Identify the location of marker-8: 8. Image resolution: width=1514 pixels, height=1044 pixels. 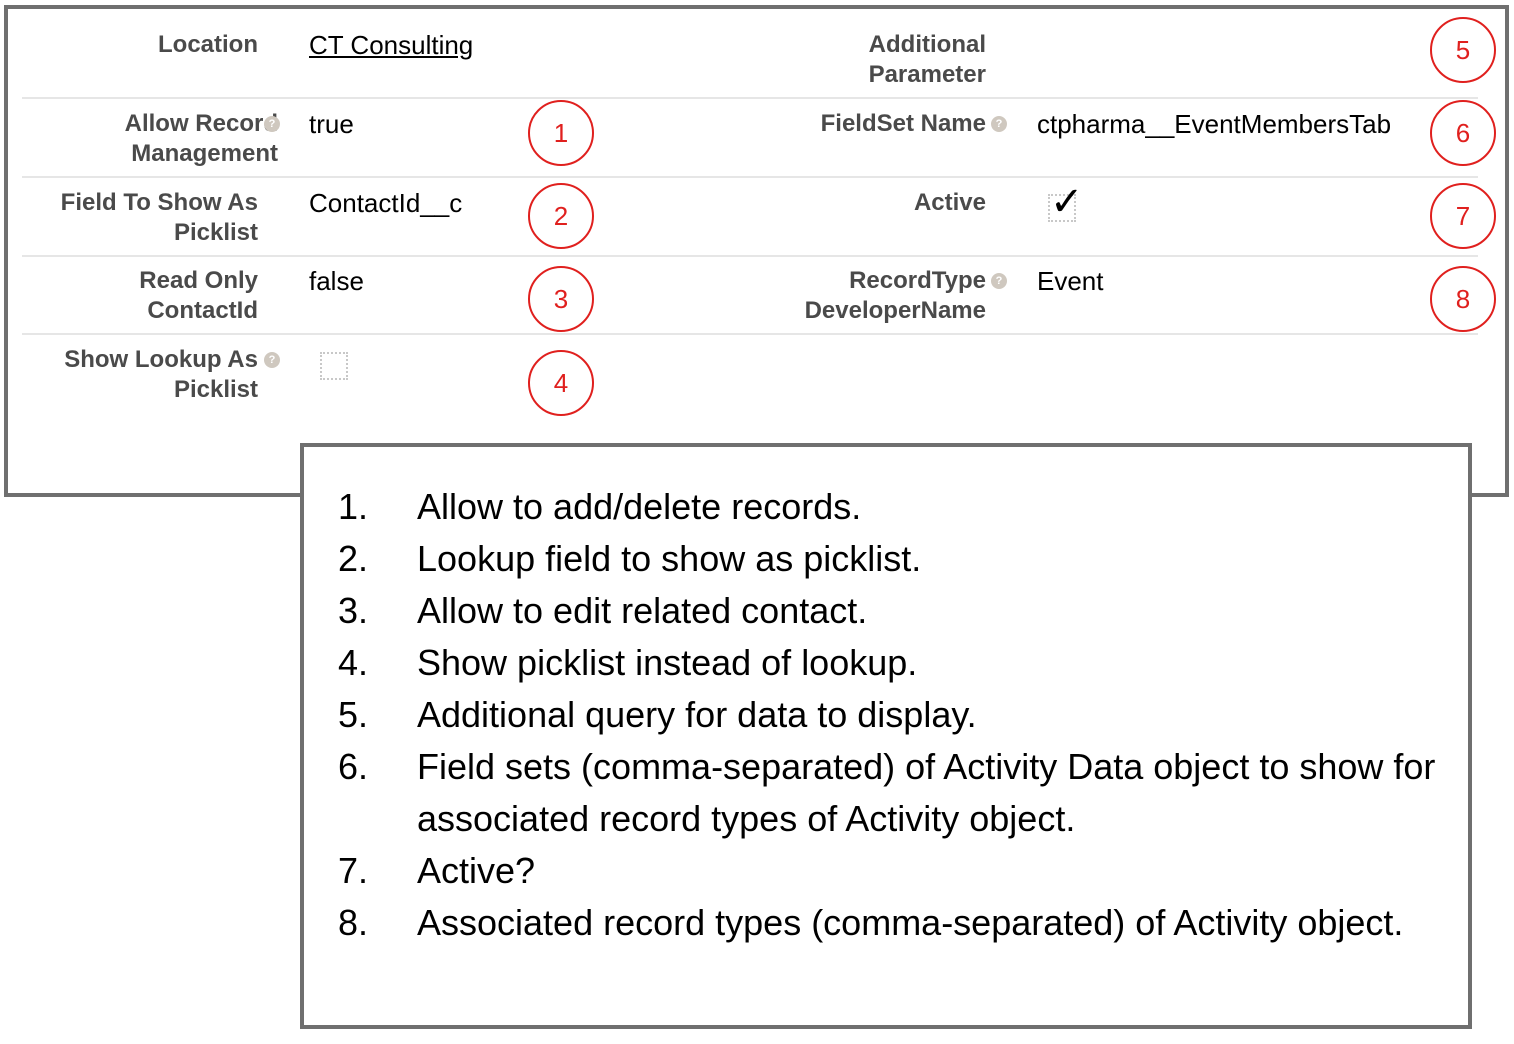
(1463, 299).